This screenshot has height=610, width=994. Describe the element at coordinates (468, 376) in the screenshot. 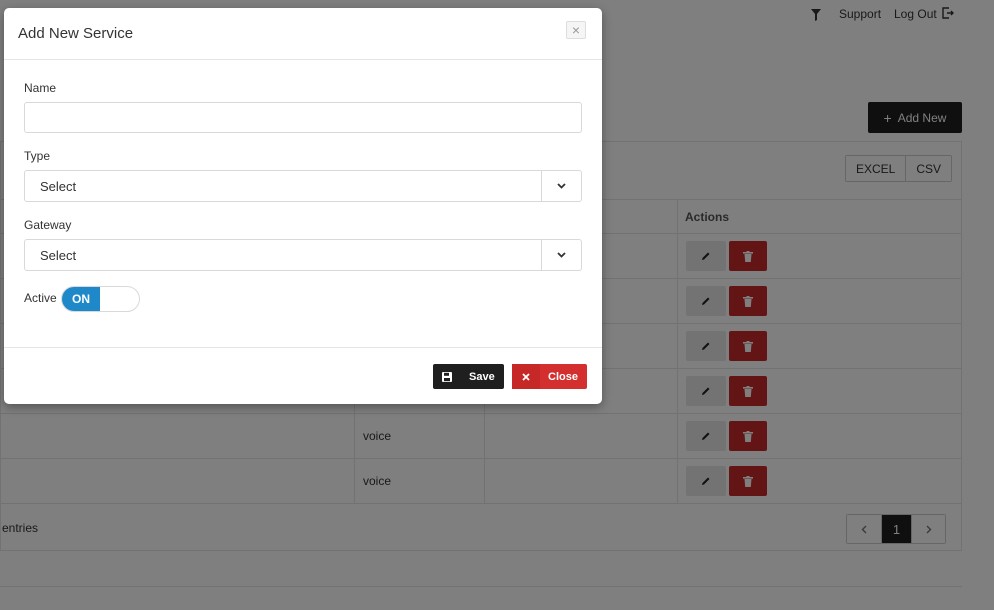

I see `save-button: Save` at that location.